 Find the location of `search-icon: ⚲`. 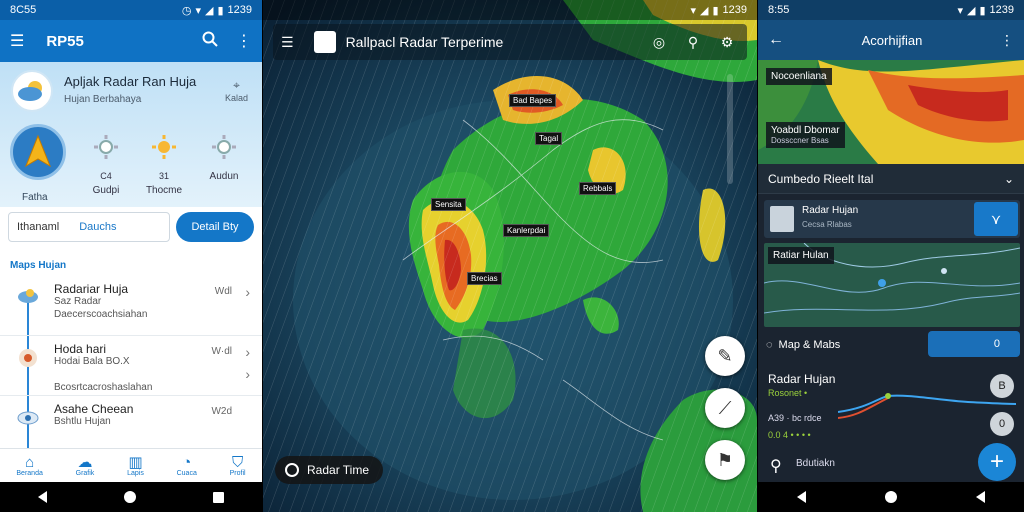

search-icon: ⚲ is located at coordinates (693, 42).